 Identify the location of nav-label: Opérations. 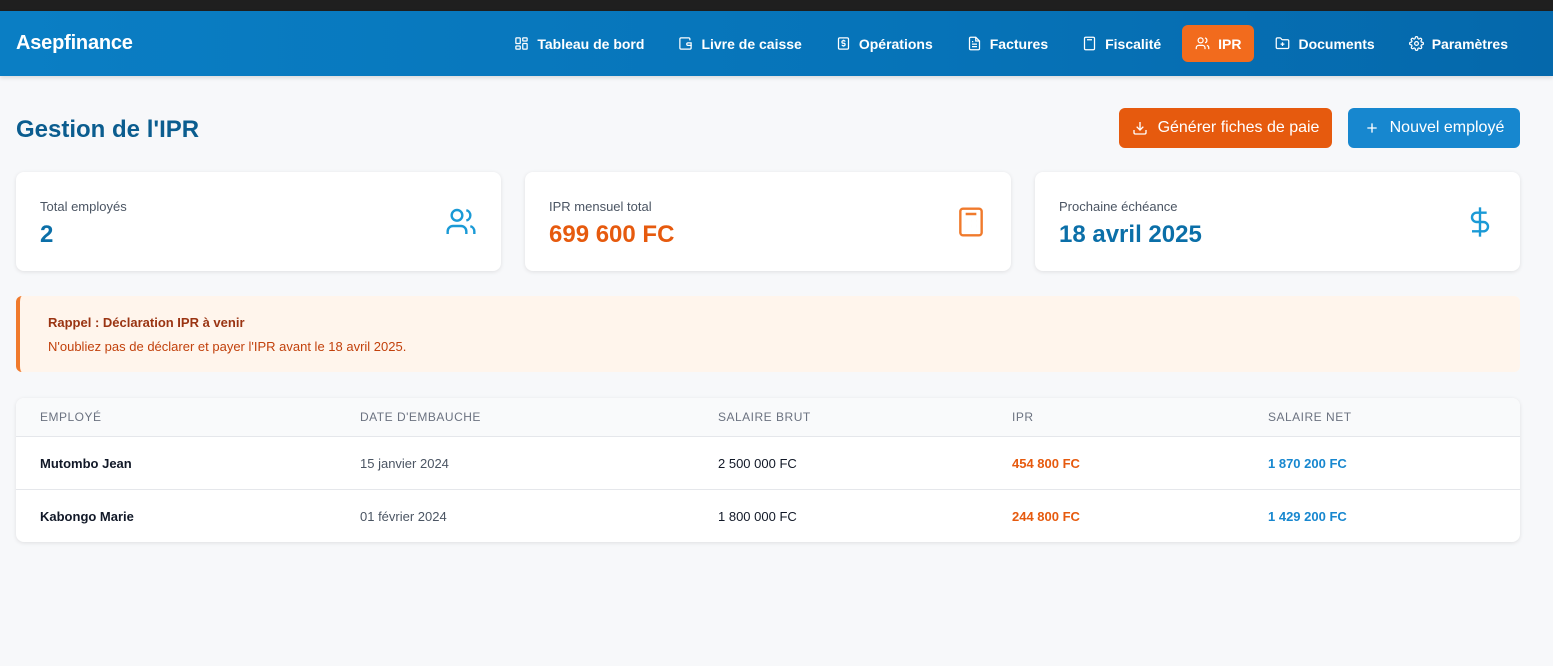
(895, 43).